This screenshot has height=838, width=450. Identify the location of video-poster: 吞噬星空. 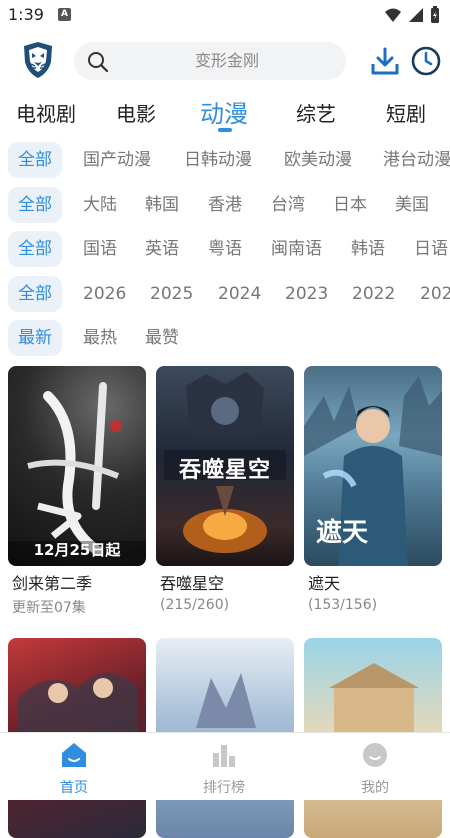
(225, 466).